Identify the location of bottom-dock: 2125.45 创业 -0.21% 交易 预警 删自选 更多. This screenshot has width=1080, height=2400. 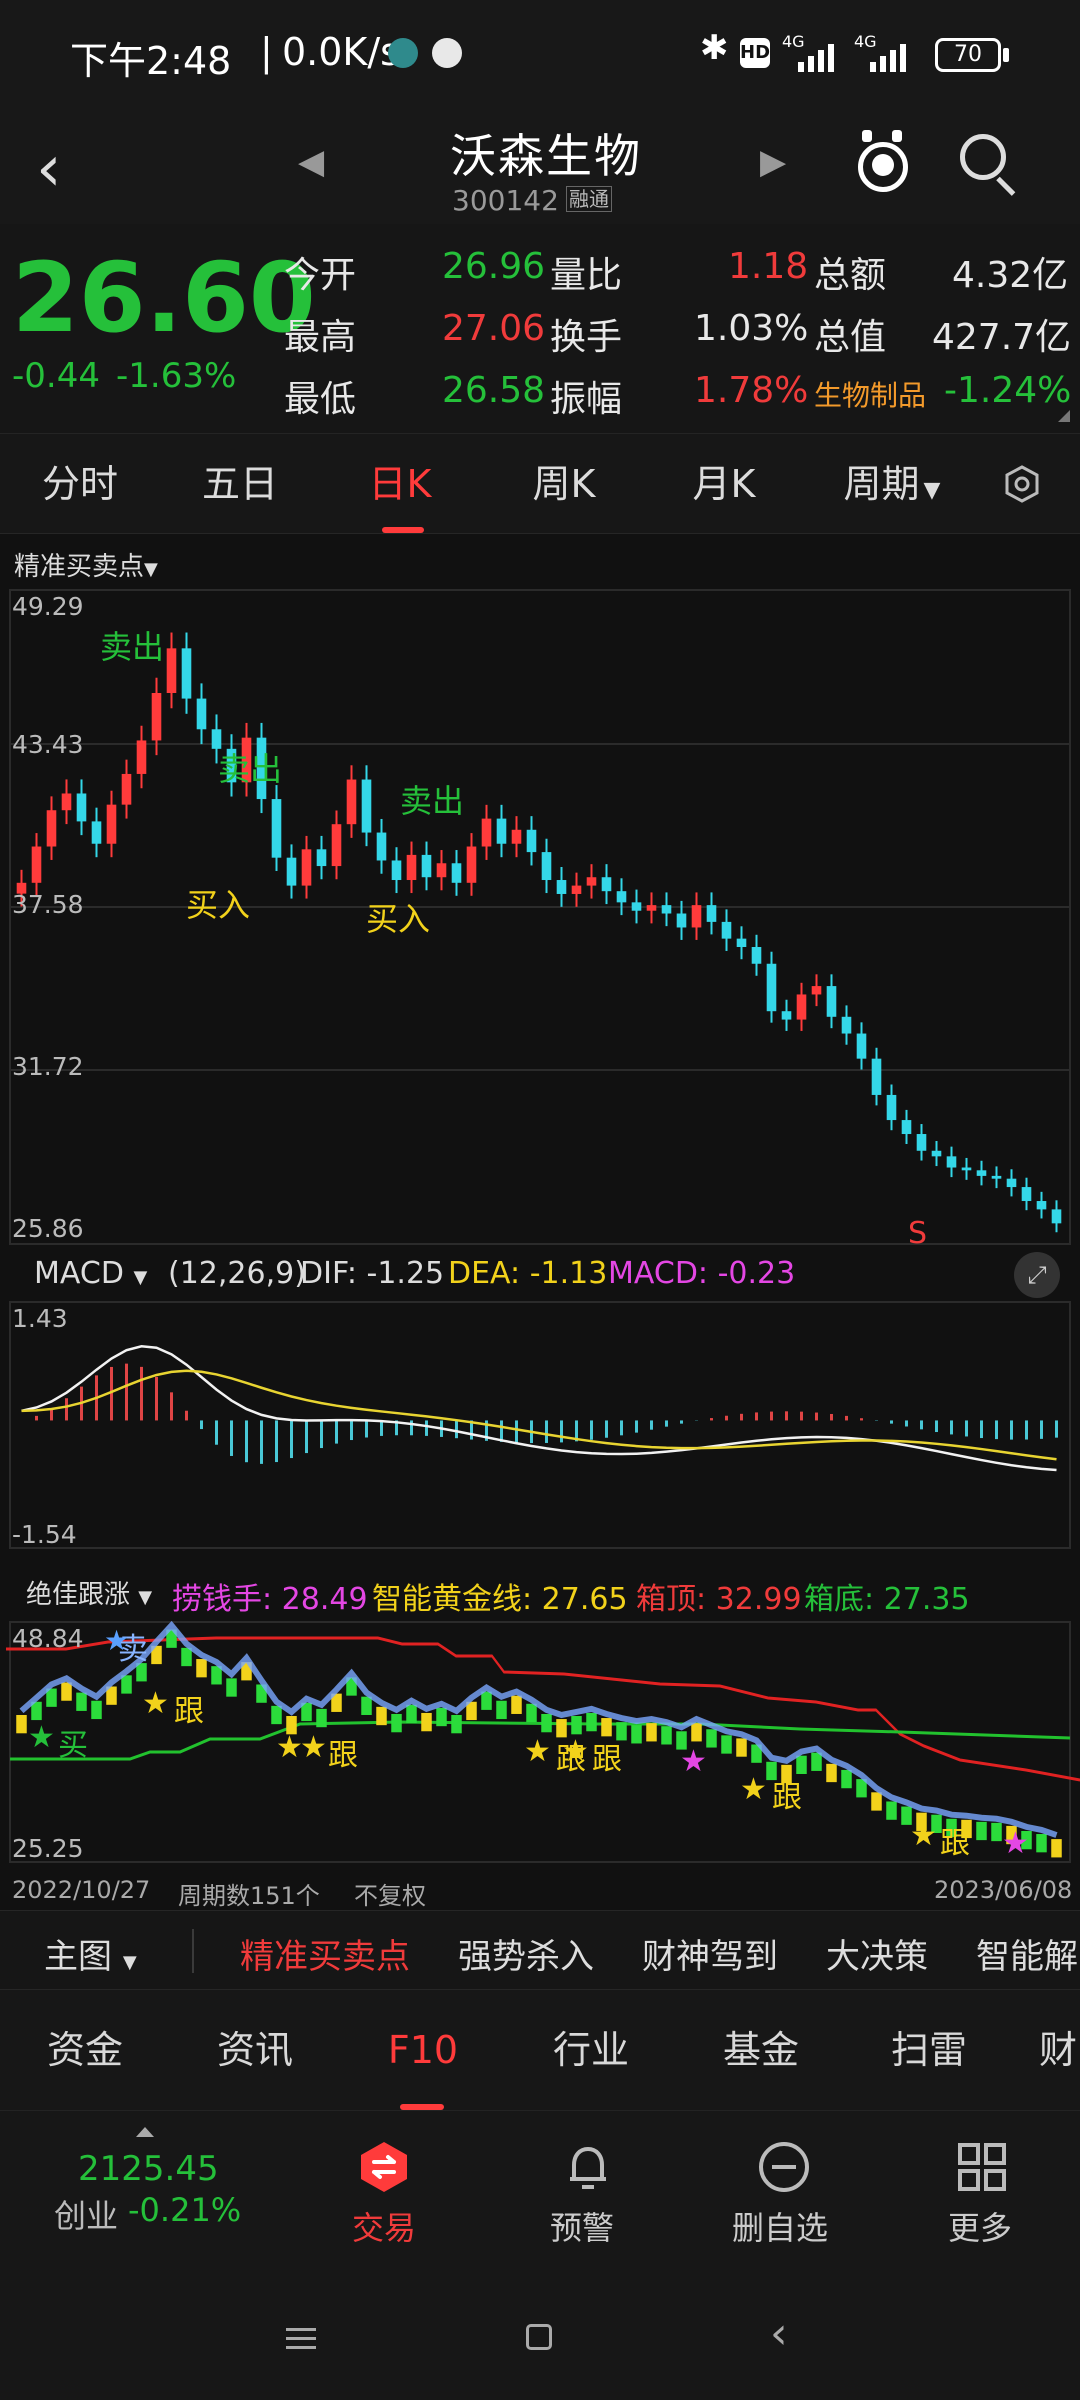
(540, 2200).